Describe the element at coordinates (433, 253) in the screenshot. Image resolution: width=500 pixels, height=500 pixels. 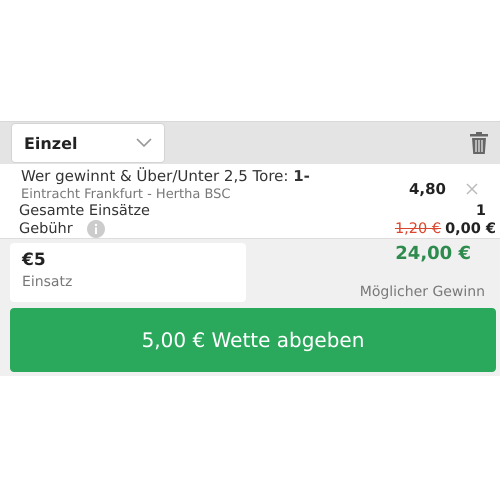
I see `potential-win-amount: 24,00 €` at that location.